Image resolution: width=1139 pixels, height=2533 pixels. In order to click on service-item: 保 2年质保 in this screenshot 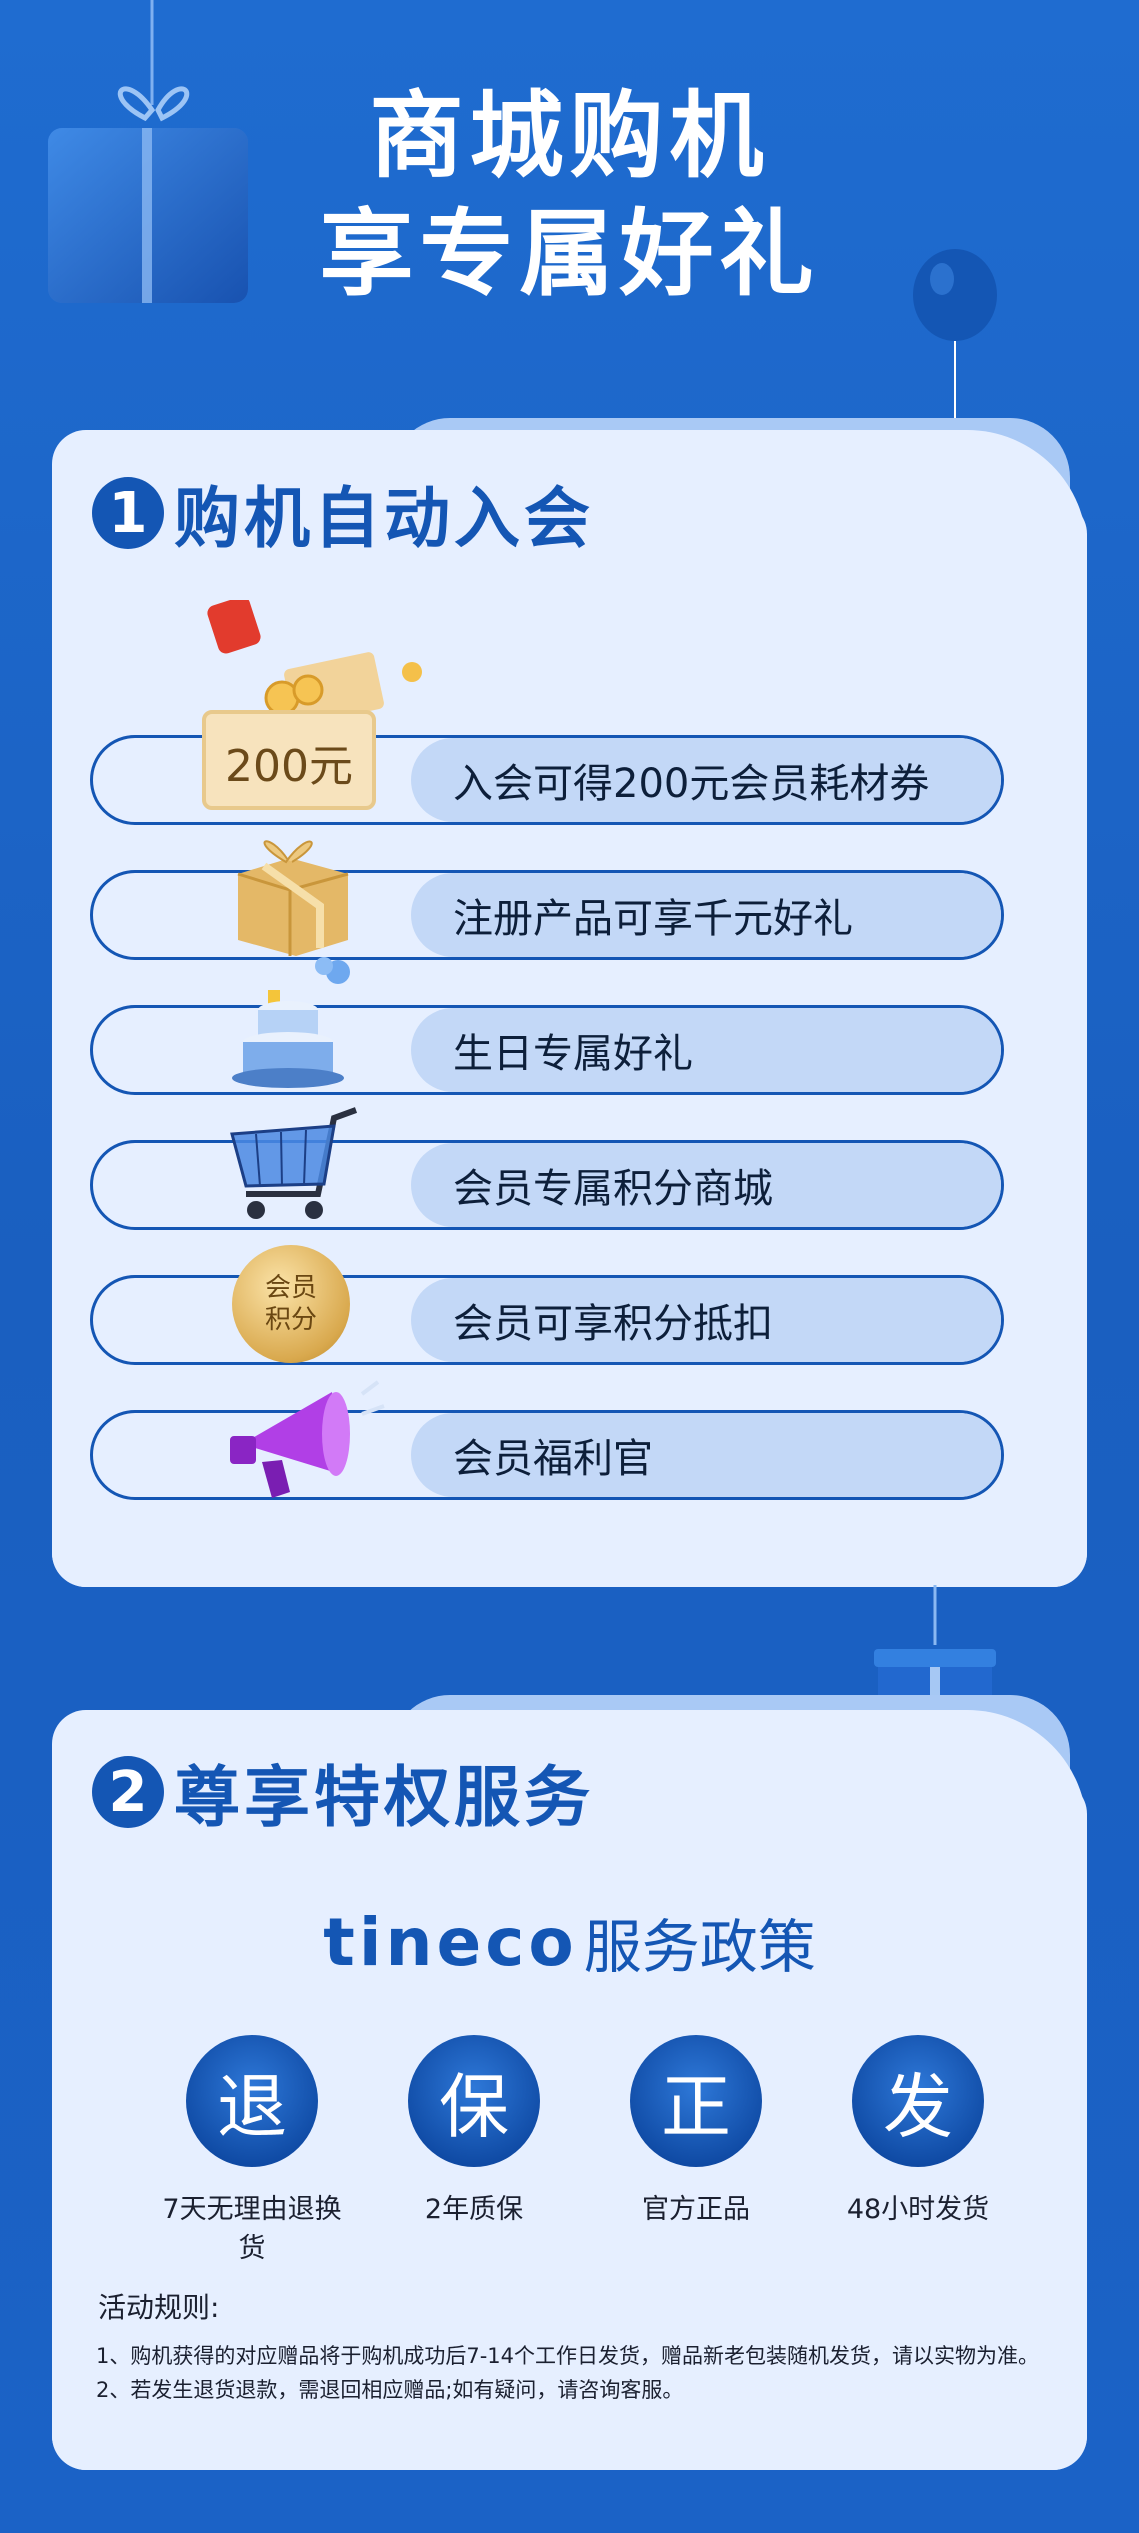, I will do `click(474, 2130)`.